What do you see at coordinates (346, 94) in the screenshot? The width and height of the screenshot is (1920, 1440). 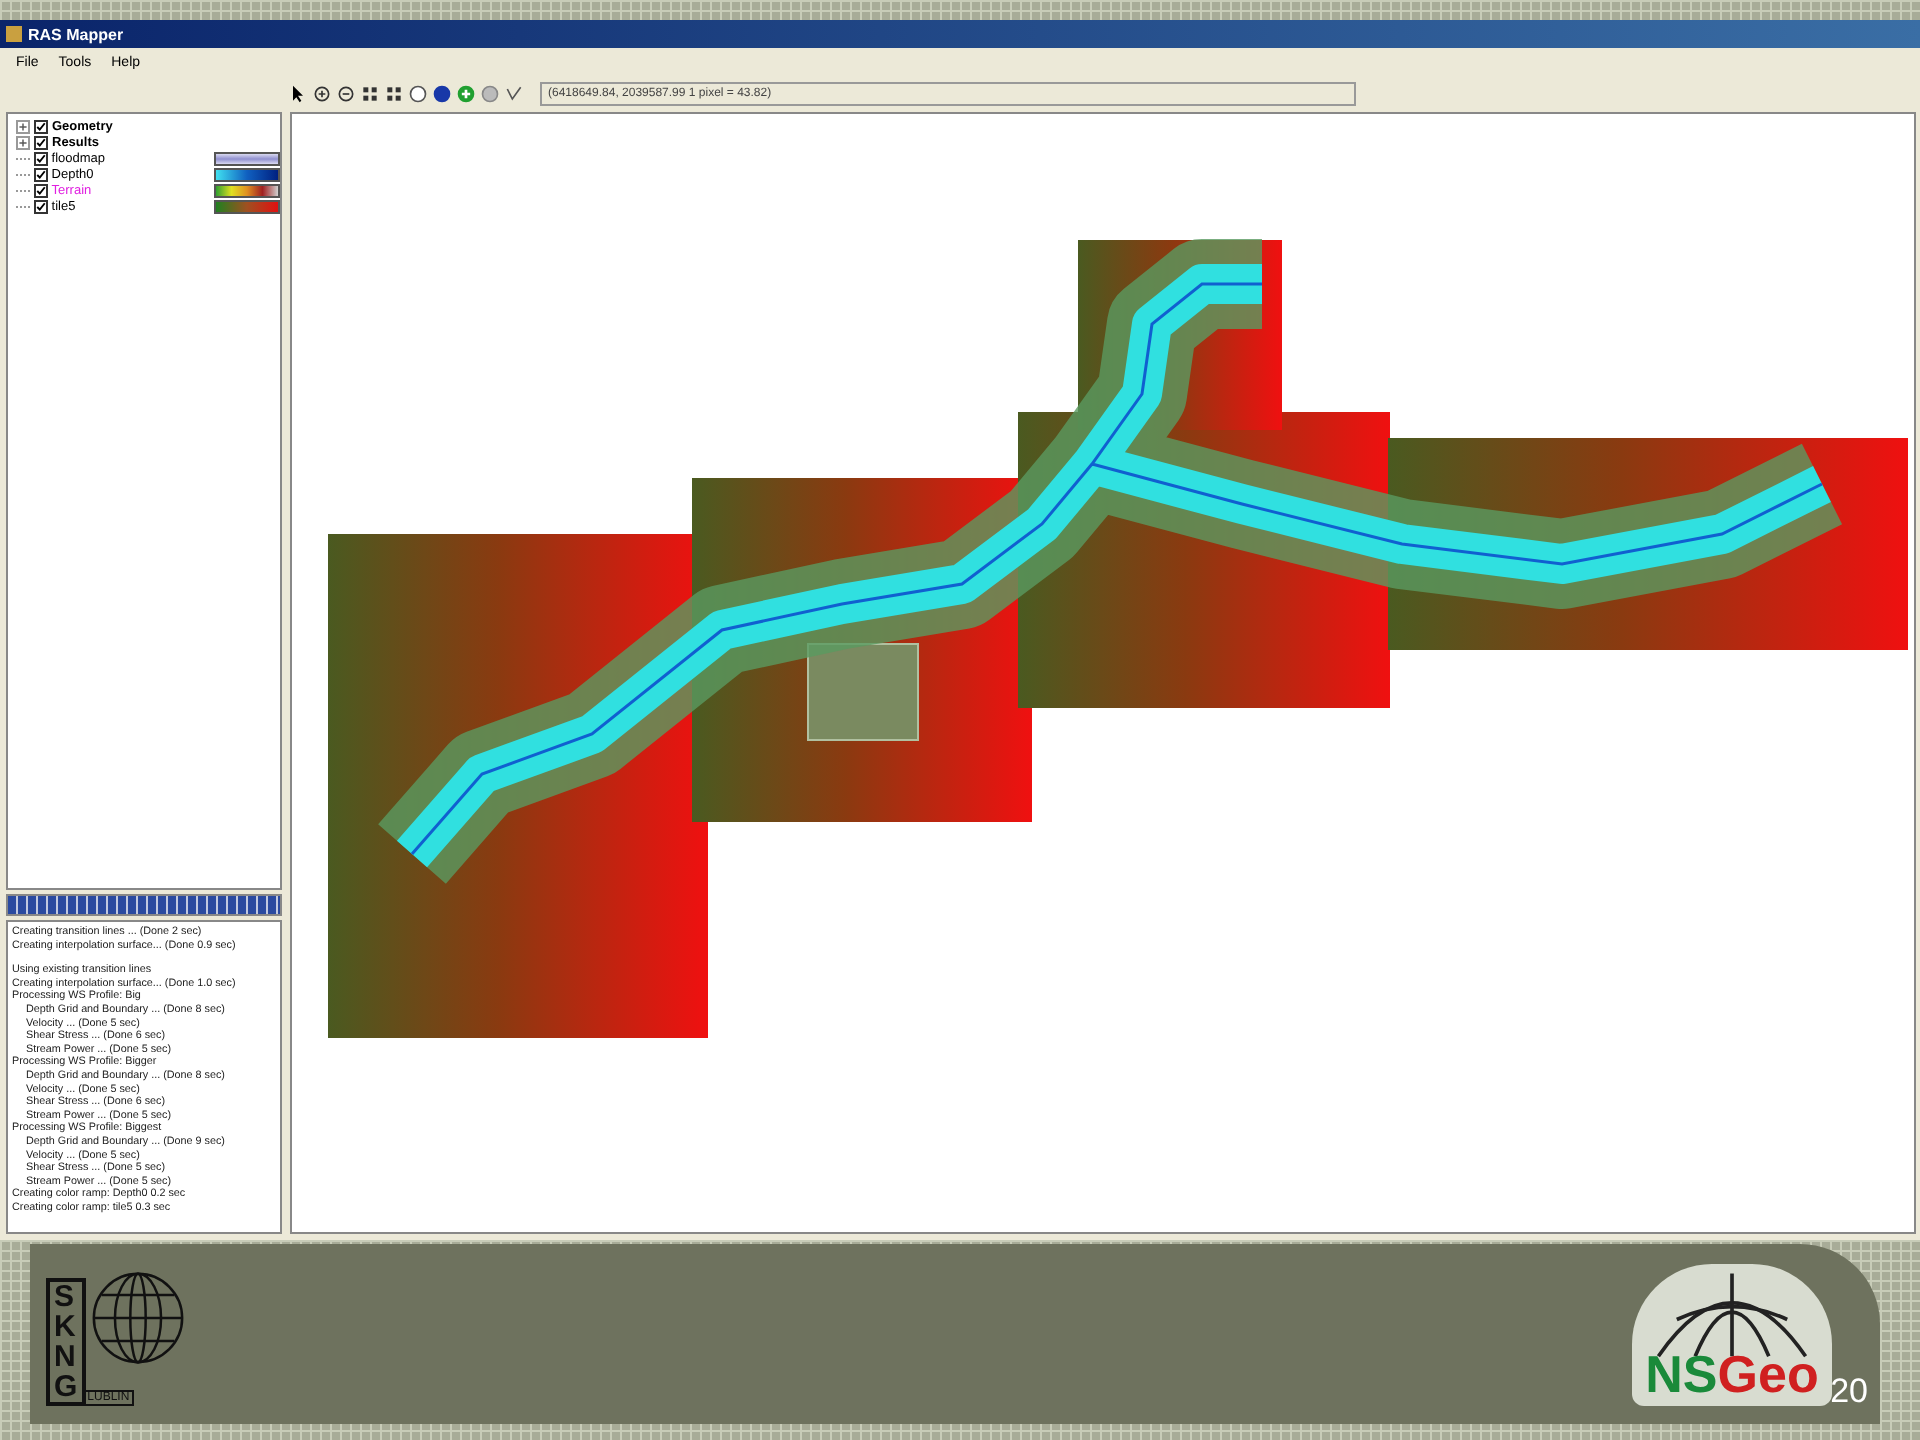 I see `zoom-out-icon` at bounding box center [346, 94].